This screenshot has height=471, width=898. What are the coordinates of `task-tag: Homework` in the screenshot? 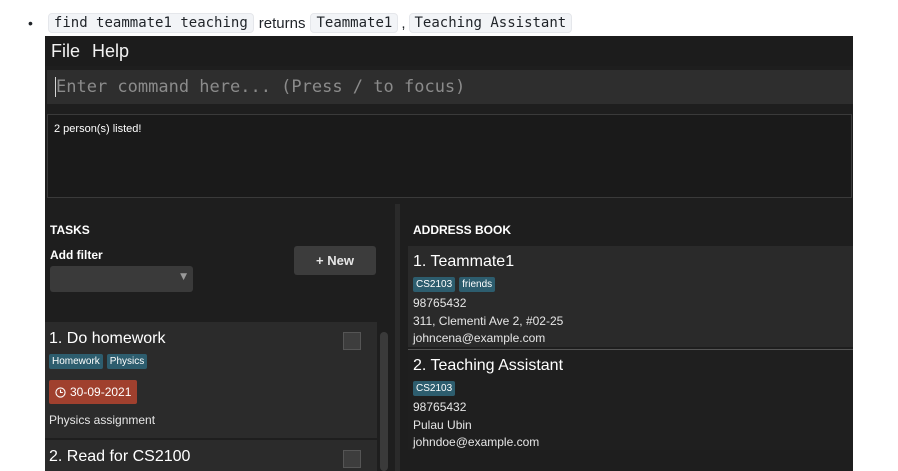 It's located at (76, 361).